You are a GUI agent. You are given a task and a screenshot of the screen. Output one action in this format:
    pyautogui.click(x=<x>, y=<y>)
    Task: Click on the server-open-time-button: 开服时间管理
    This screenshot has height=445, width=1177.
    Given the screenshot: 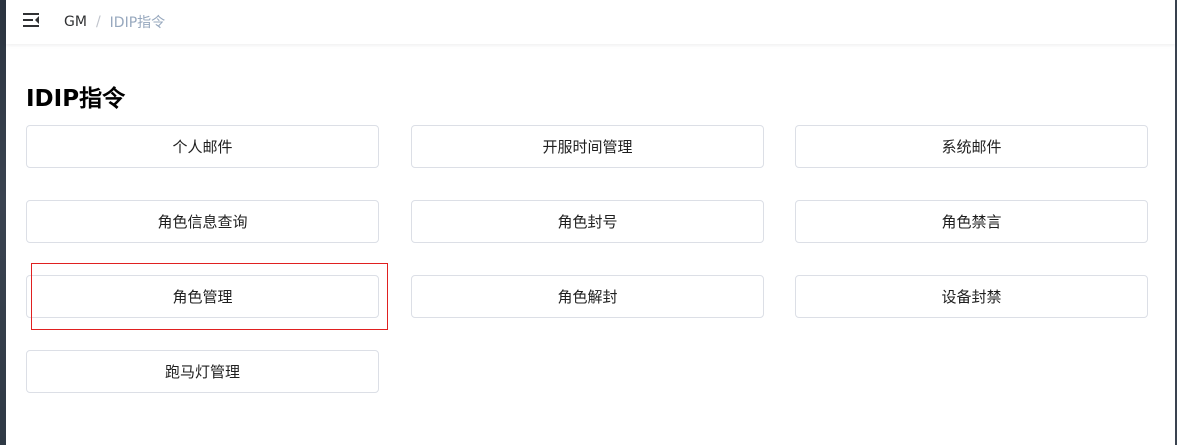 What is the action you would take?
    pyautogui.click(x=587, y=146)
    